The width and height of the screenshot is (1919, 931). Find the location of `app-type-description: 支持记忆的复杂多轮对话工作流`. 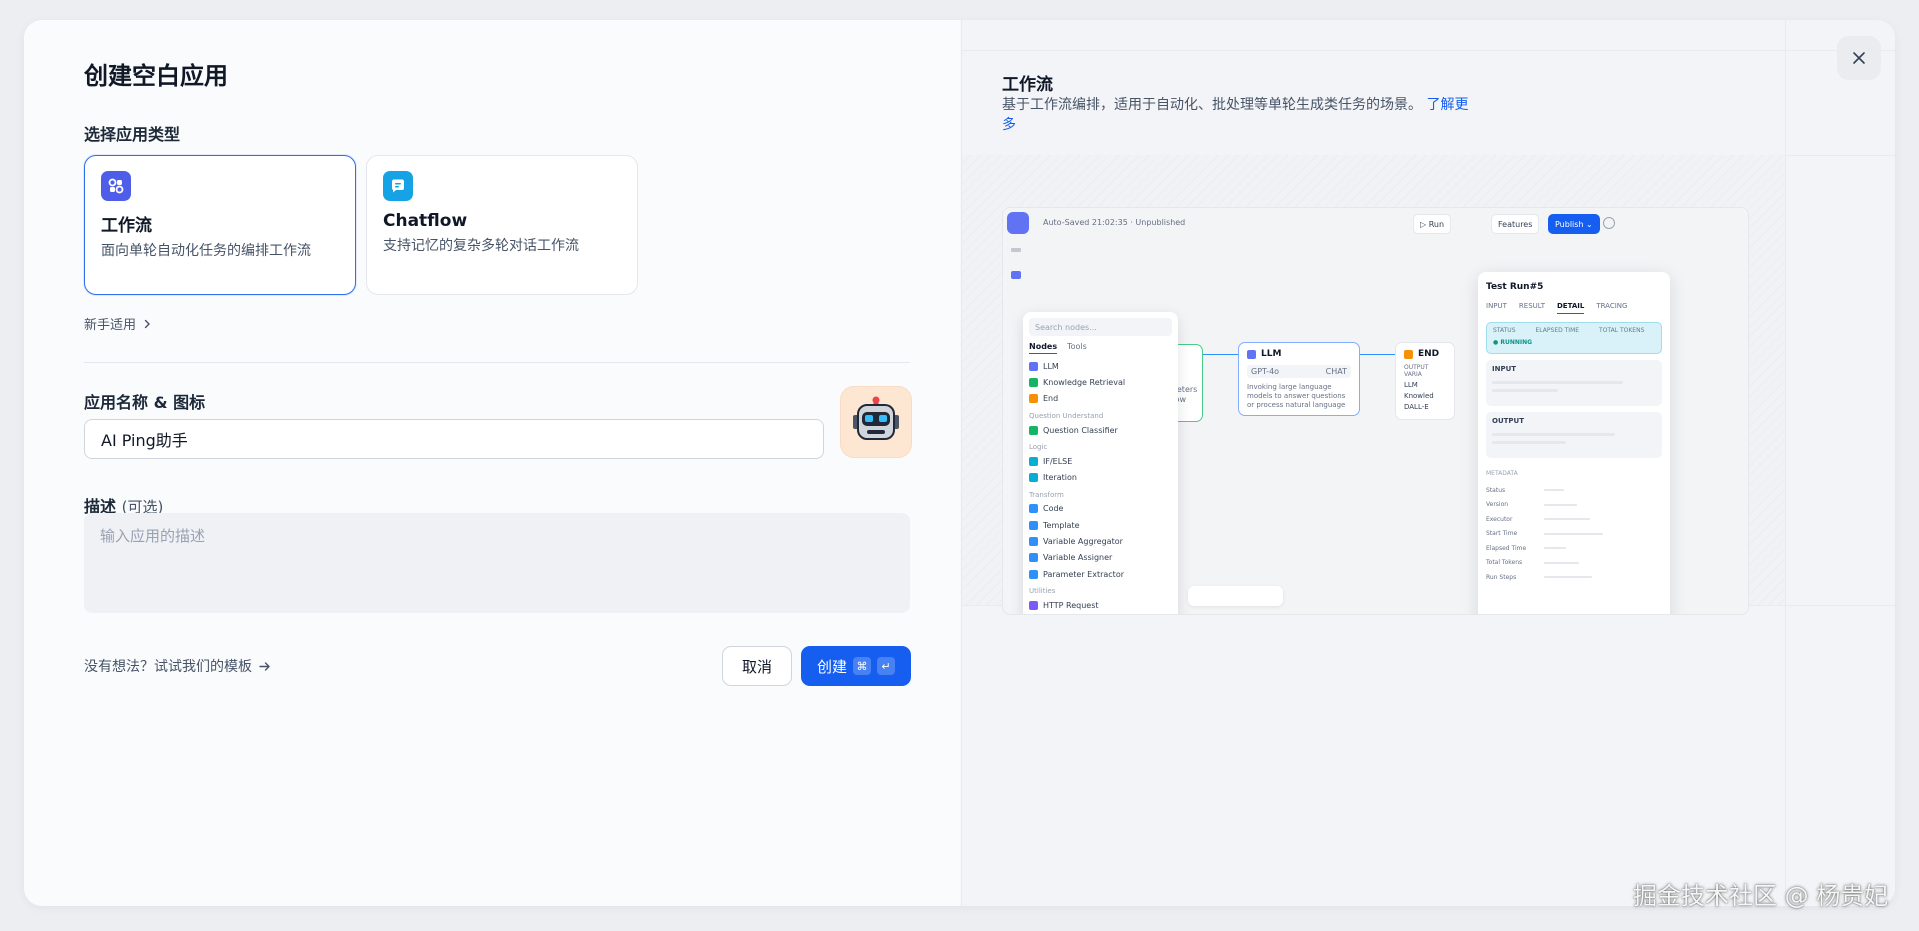

app-type-description: 支持记忆的复杂多轮对话工作流 is located at coordinates (481, 246).